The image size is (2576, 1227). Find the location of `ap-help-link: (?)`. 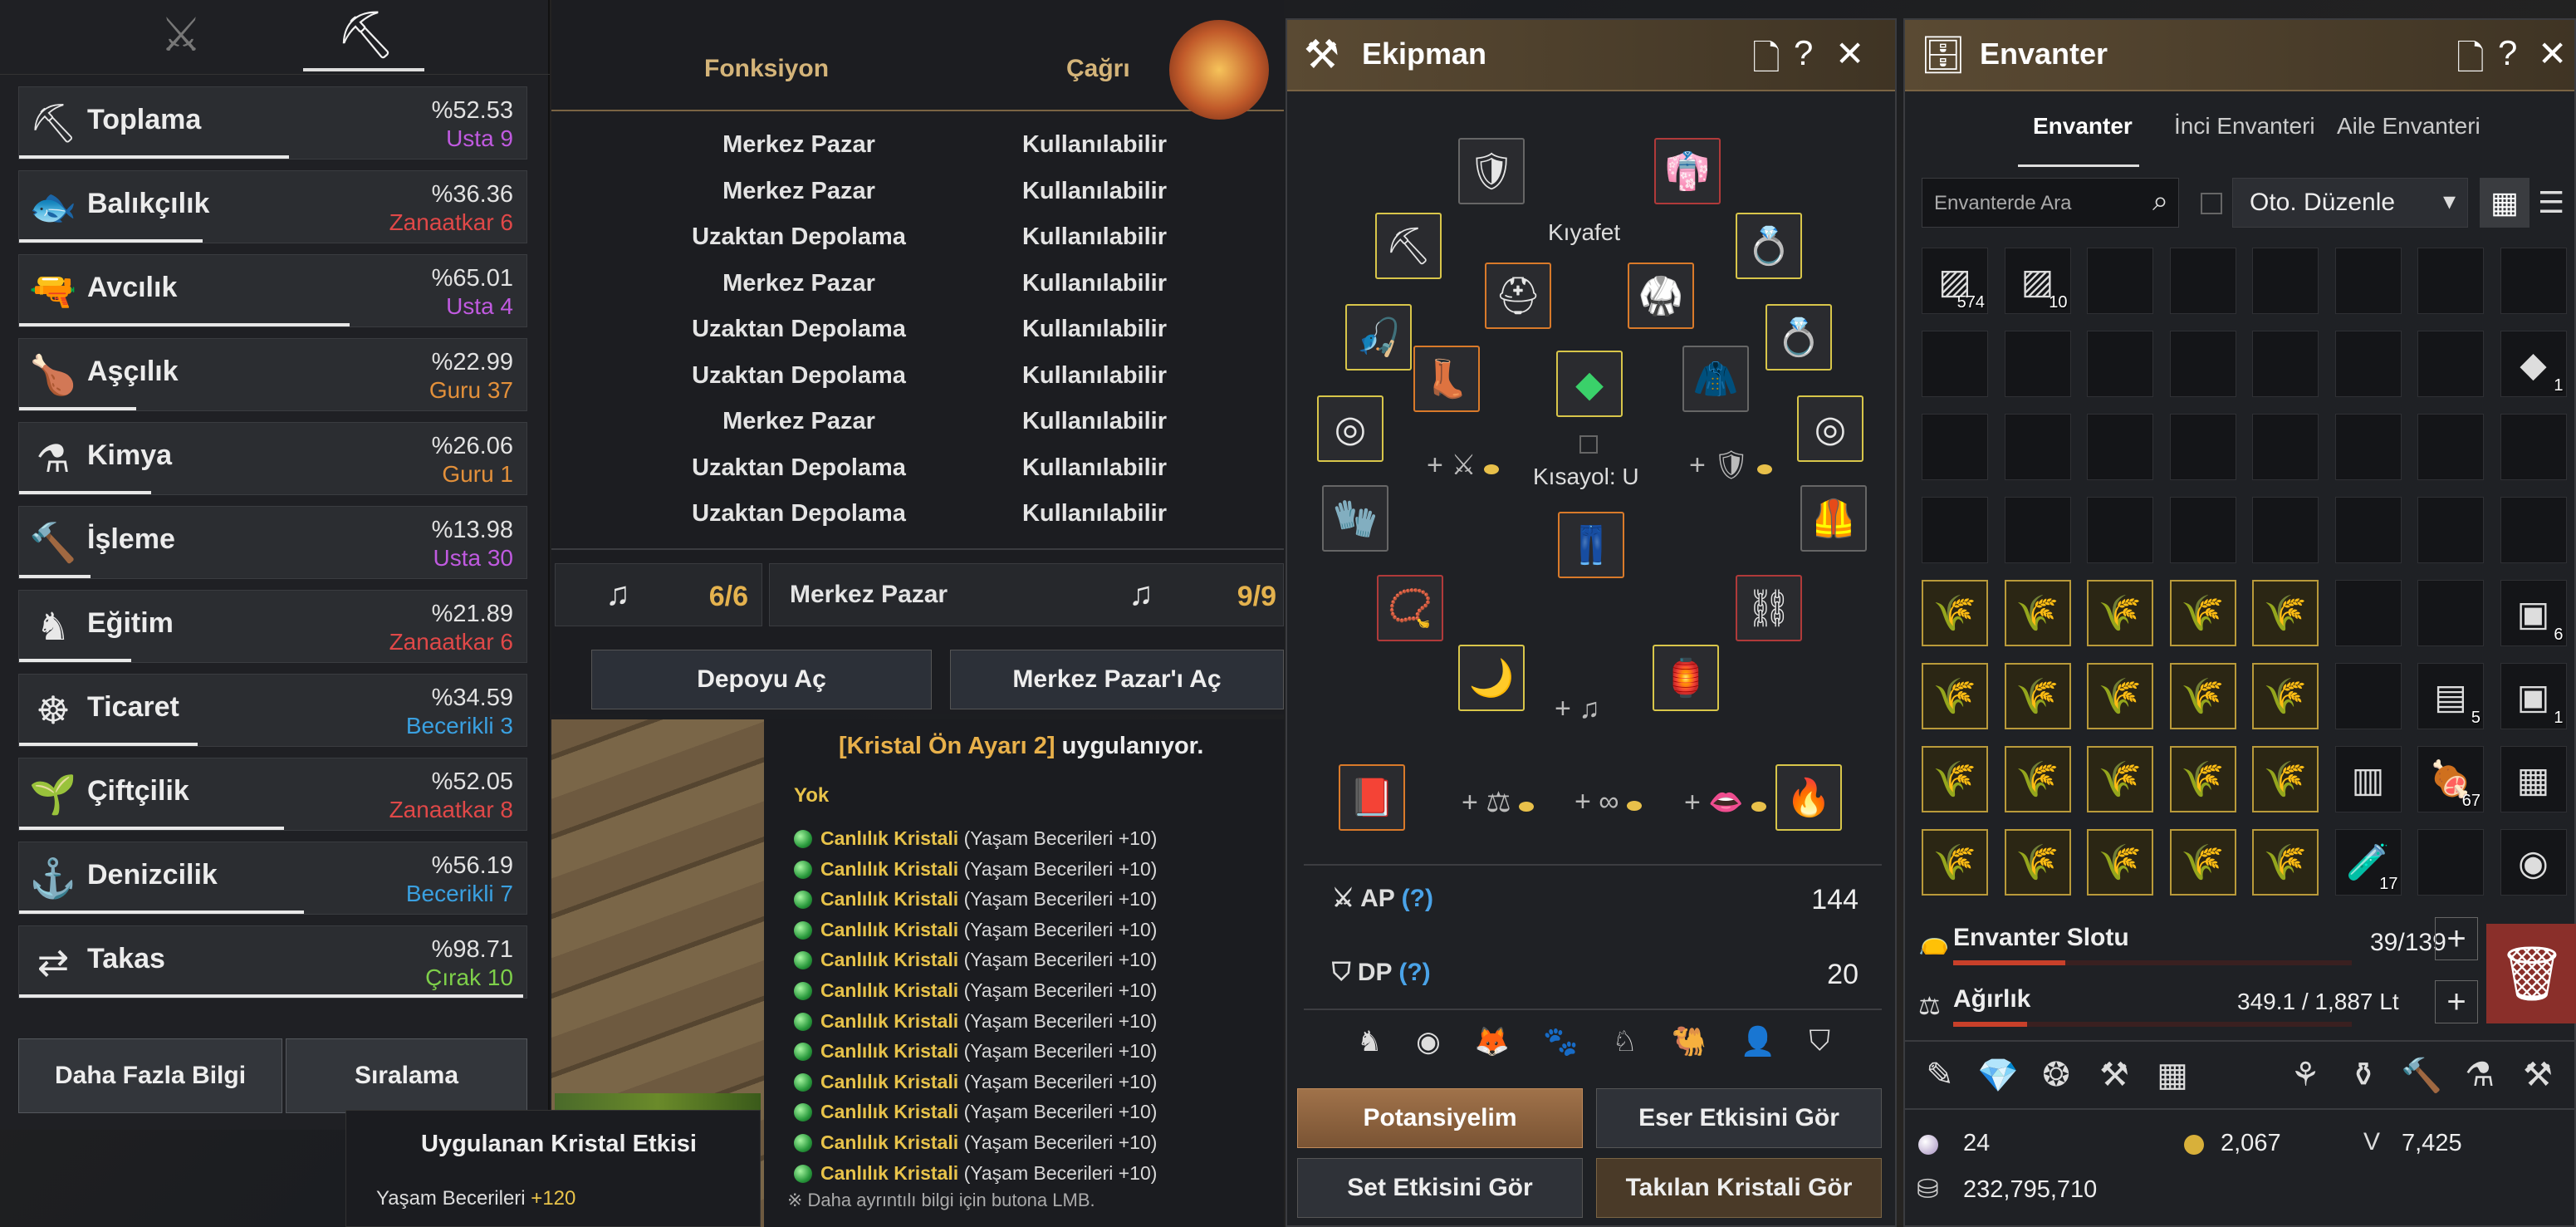

ap-help-link: (?) is located at coordinates (1417, 898).